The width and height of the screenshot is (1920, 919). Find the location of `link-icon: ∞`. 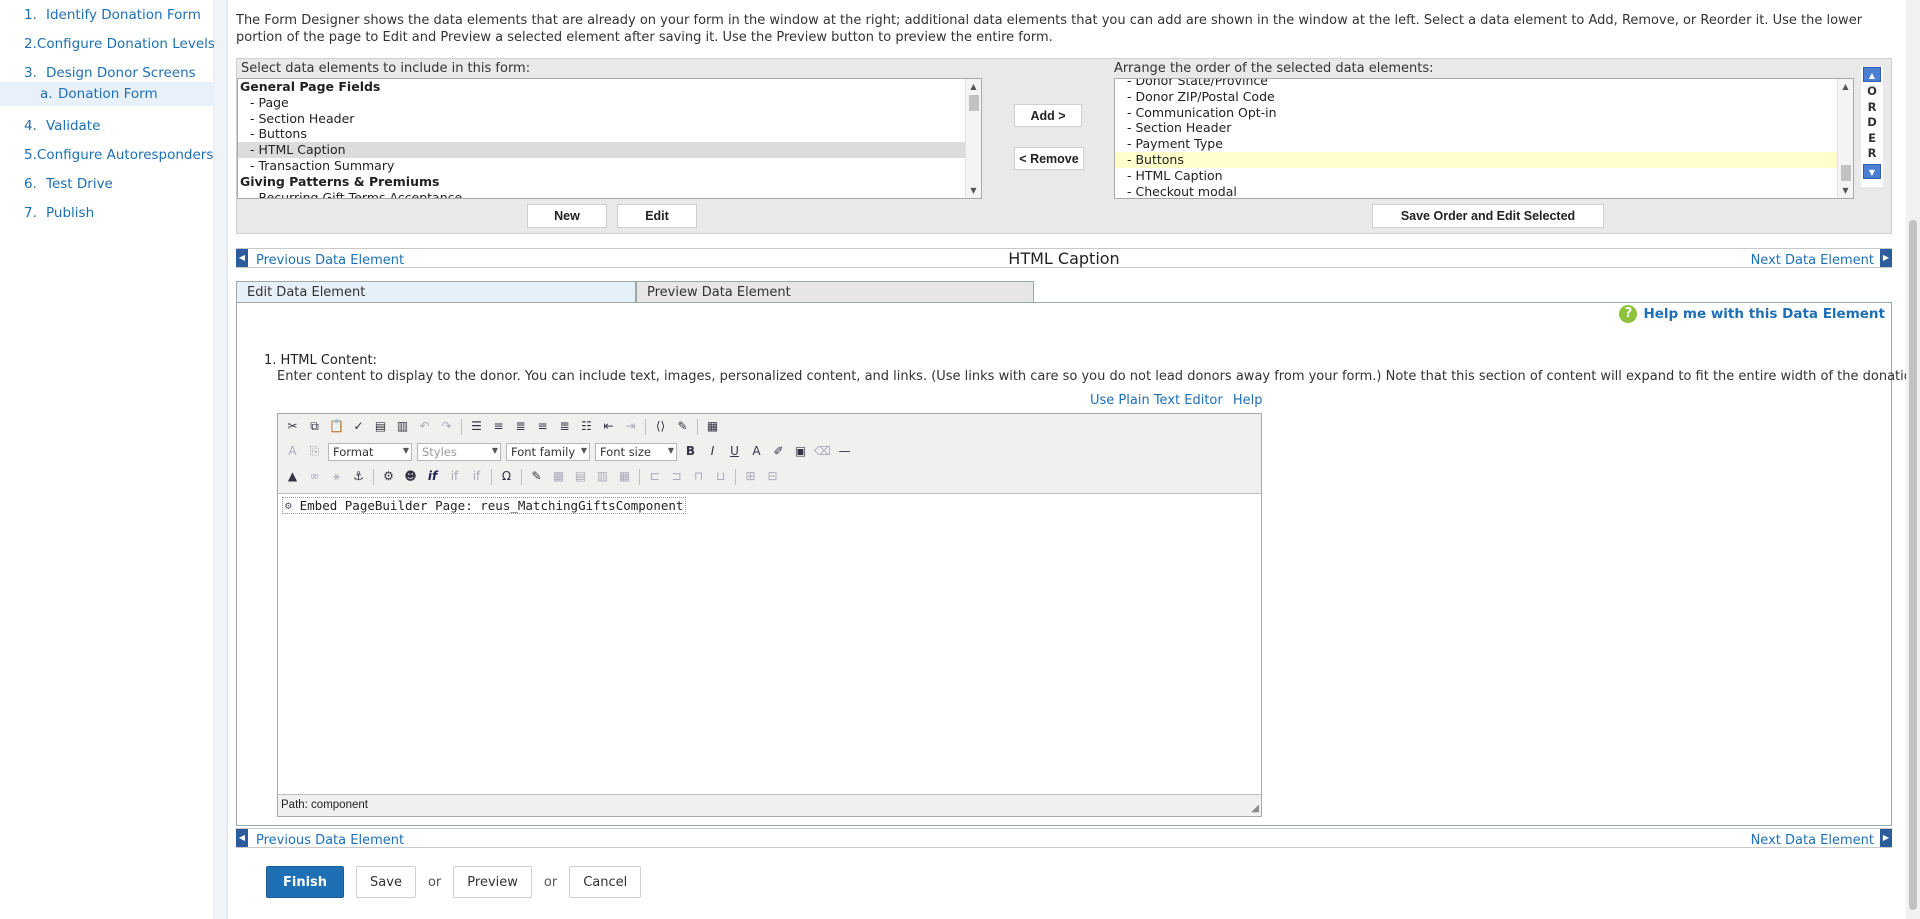

link-icon: ∞ is located at coordinates (314, 476).